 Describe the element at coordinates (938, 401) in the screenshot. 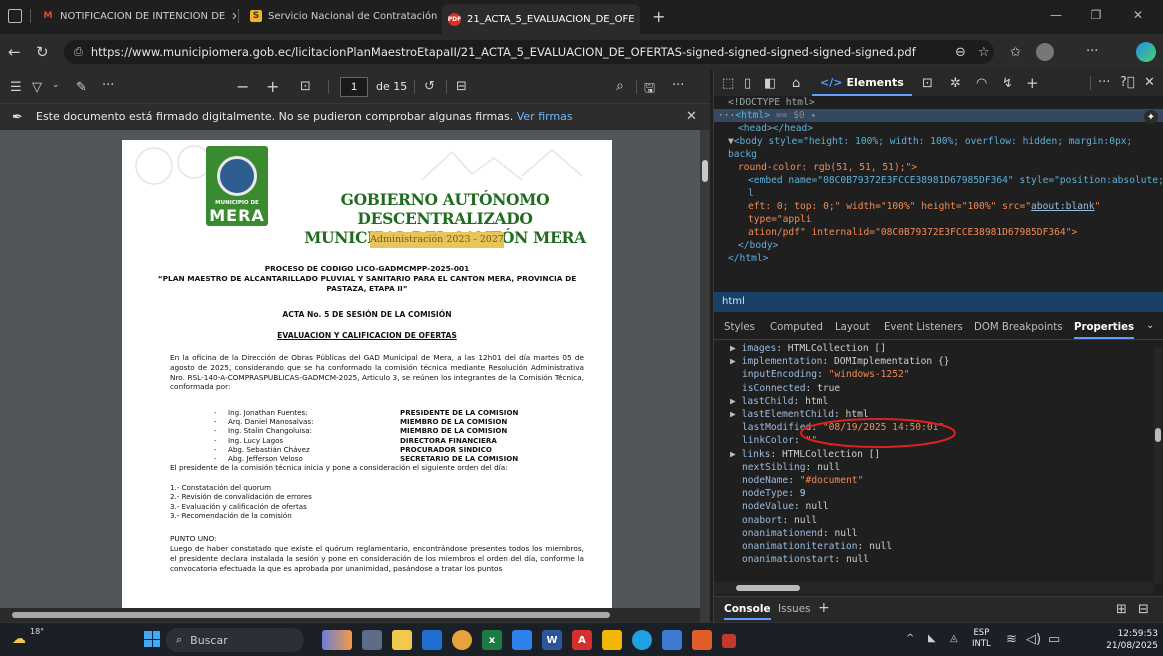

I see `property-row: ▶ lastChild: html` at that location.